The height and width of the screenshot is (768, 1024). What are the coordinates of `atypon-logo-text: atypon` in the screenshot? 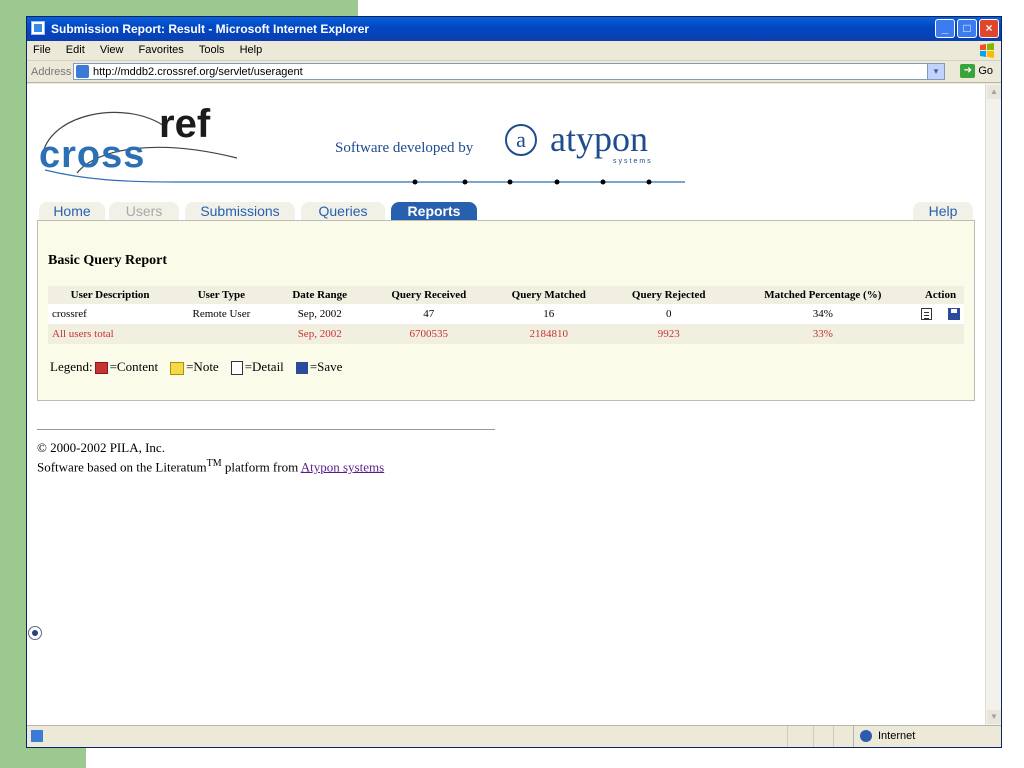 It's located at (599, 139).